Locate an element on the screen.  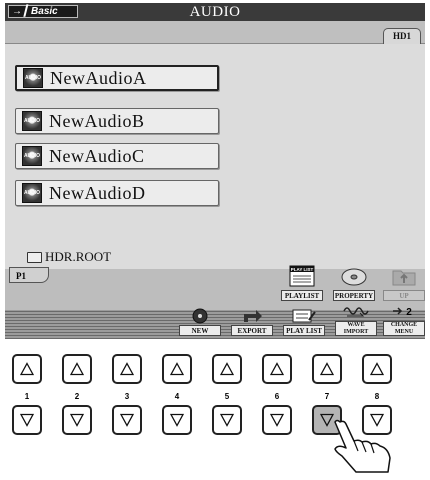
disc-icon is located at coordinates (354, 275).